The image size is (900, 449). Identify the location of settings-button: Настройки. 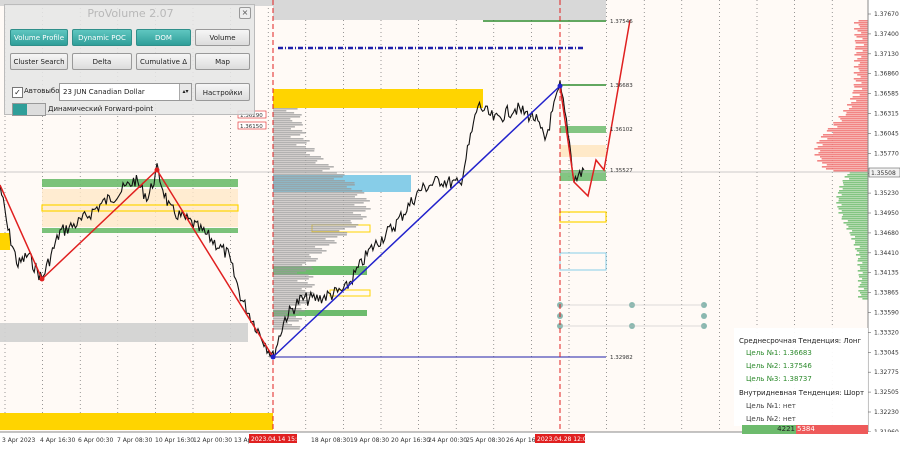
(222, 92).